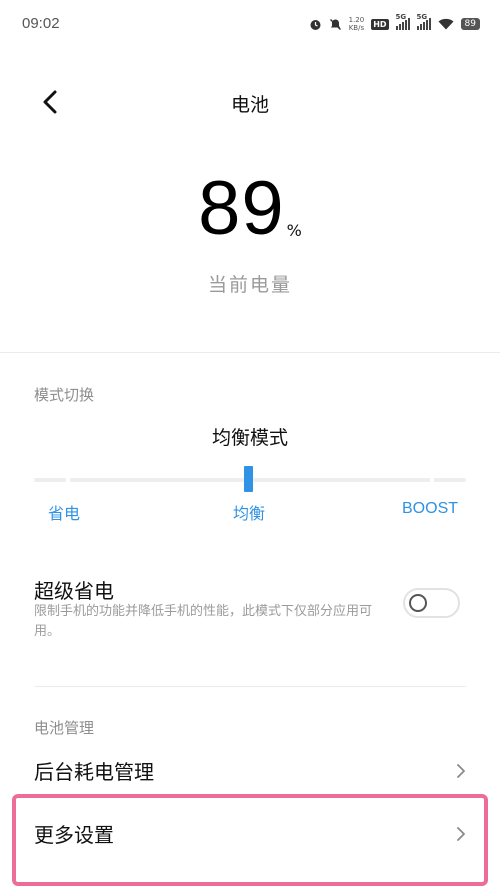 The image size is (500, 888). Describe the element at coordinates (294, 230) in the screenshot. I see `battery-percent-unit: %` at that location.